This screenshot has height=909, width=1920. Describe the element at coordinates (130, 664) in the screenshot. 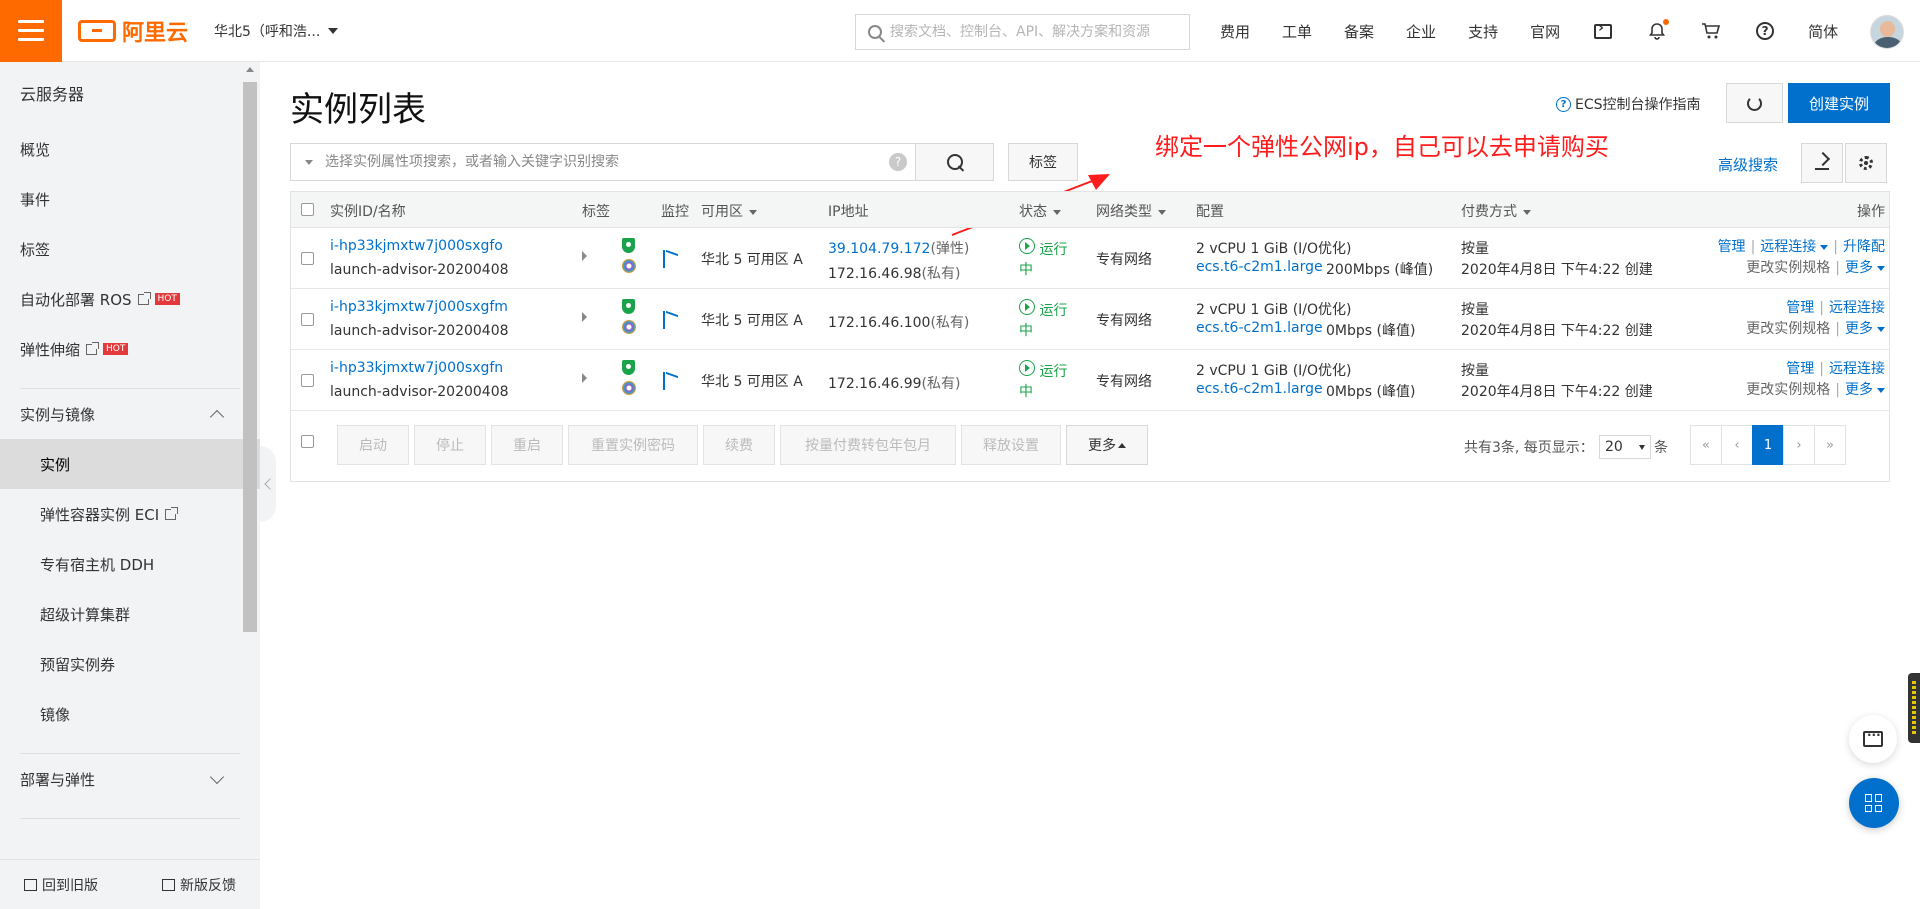

I see `sidebar-item-reserved: 预留实例券` at that location.